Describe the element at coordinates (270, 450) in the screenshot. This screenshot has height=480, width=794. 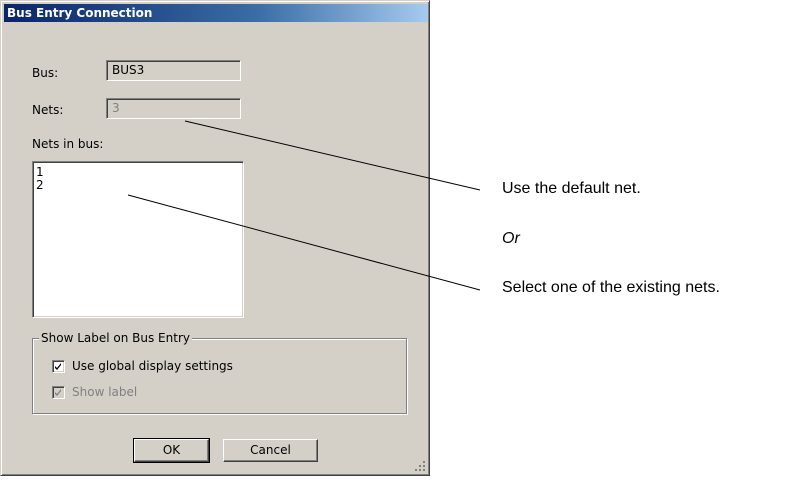
I see `cancel-button: Cancel` at that location.